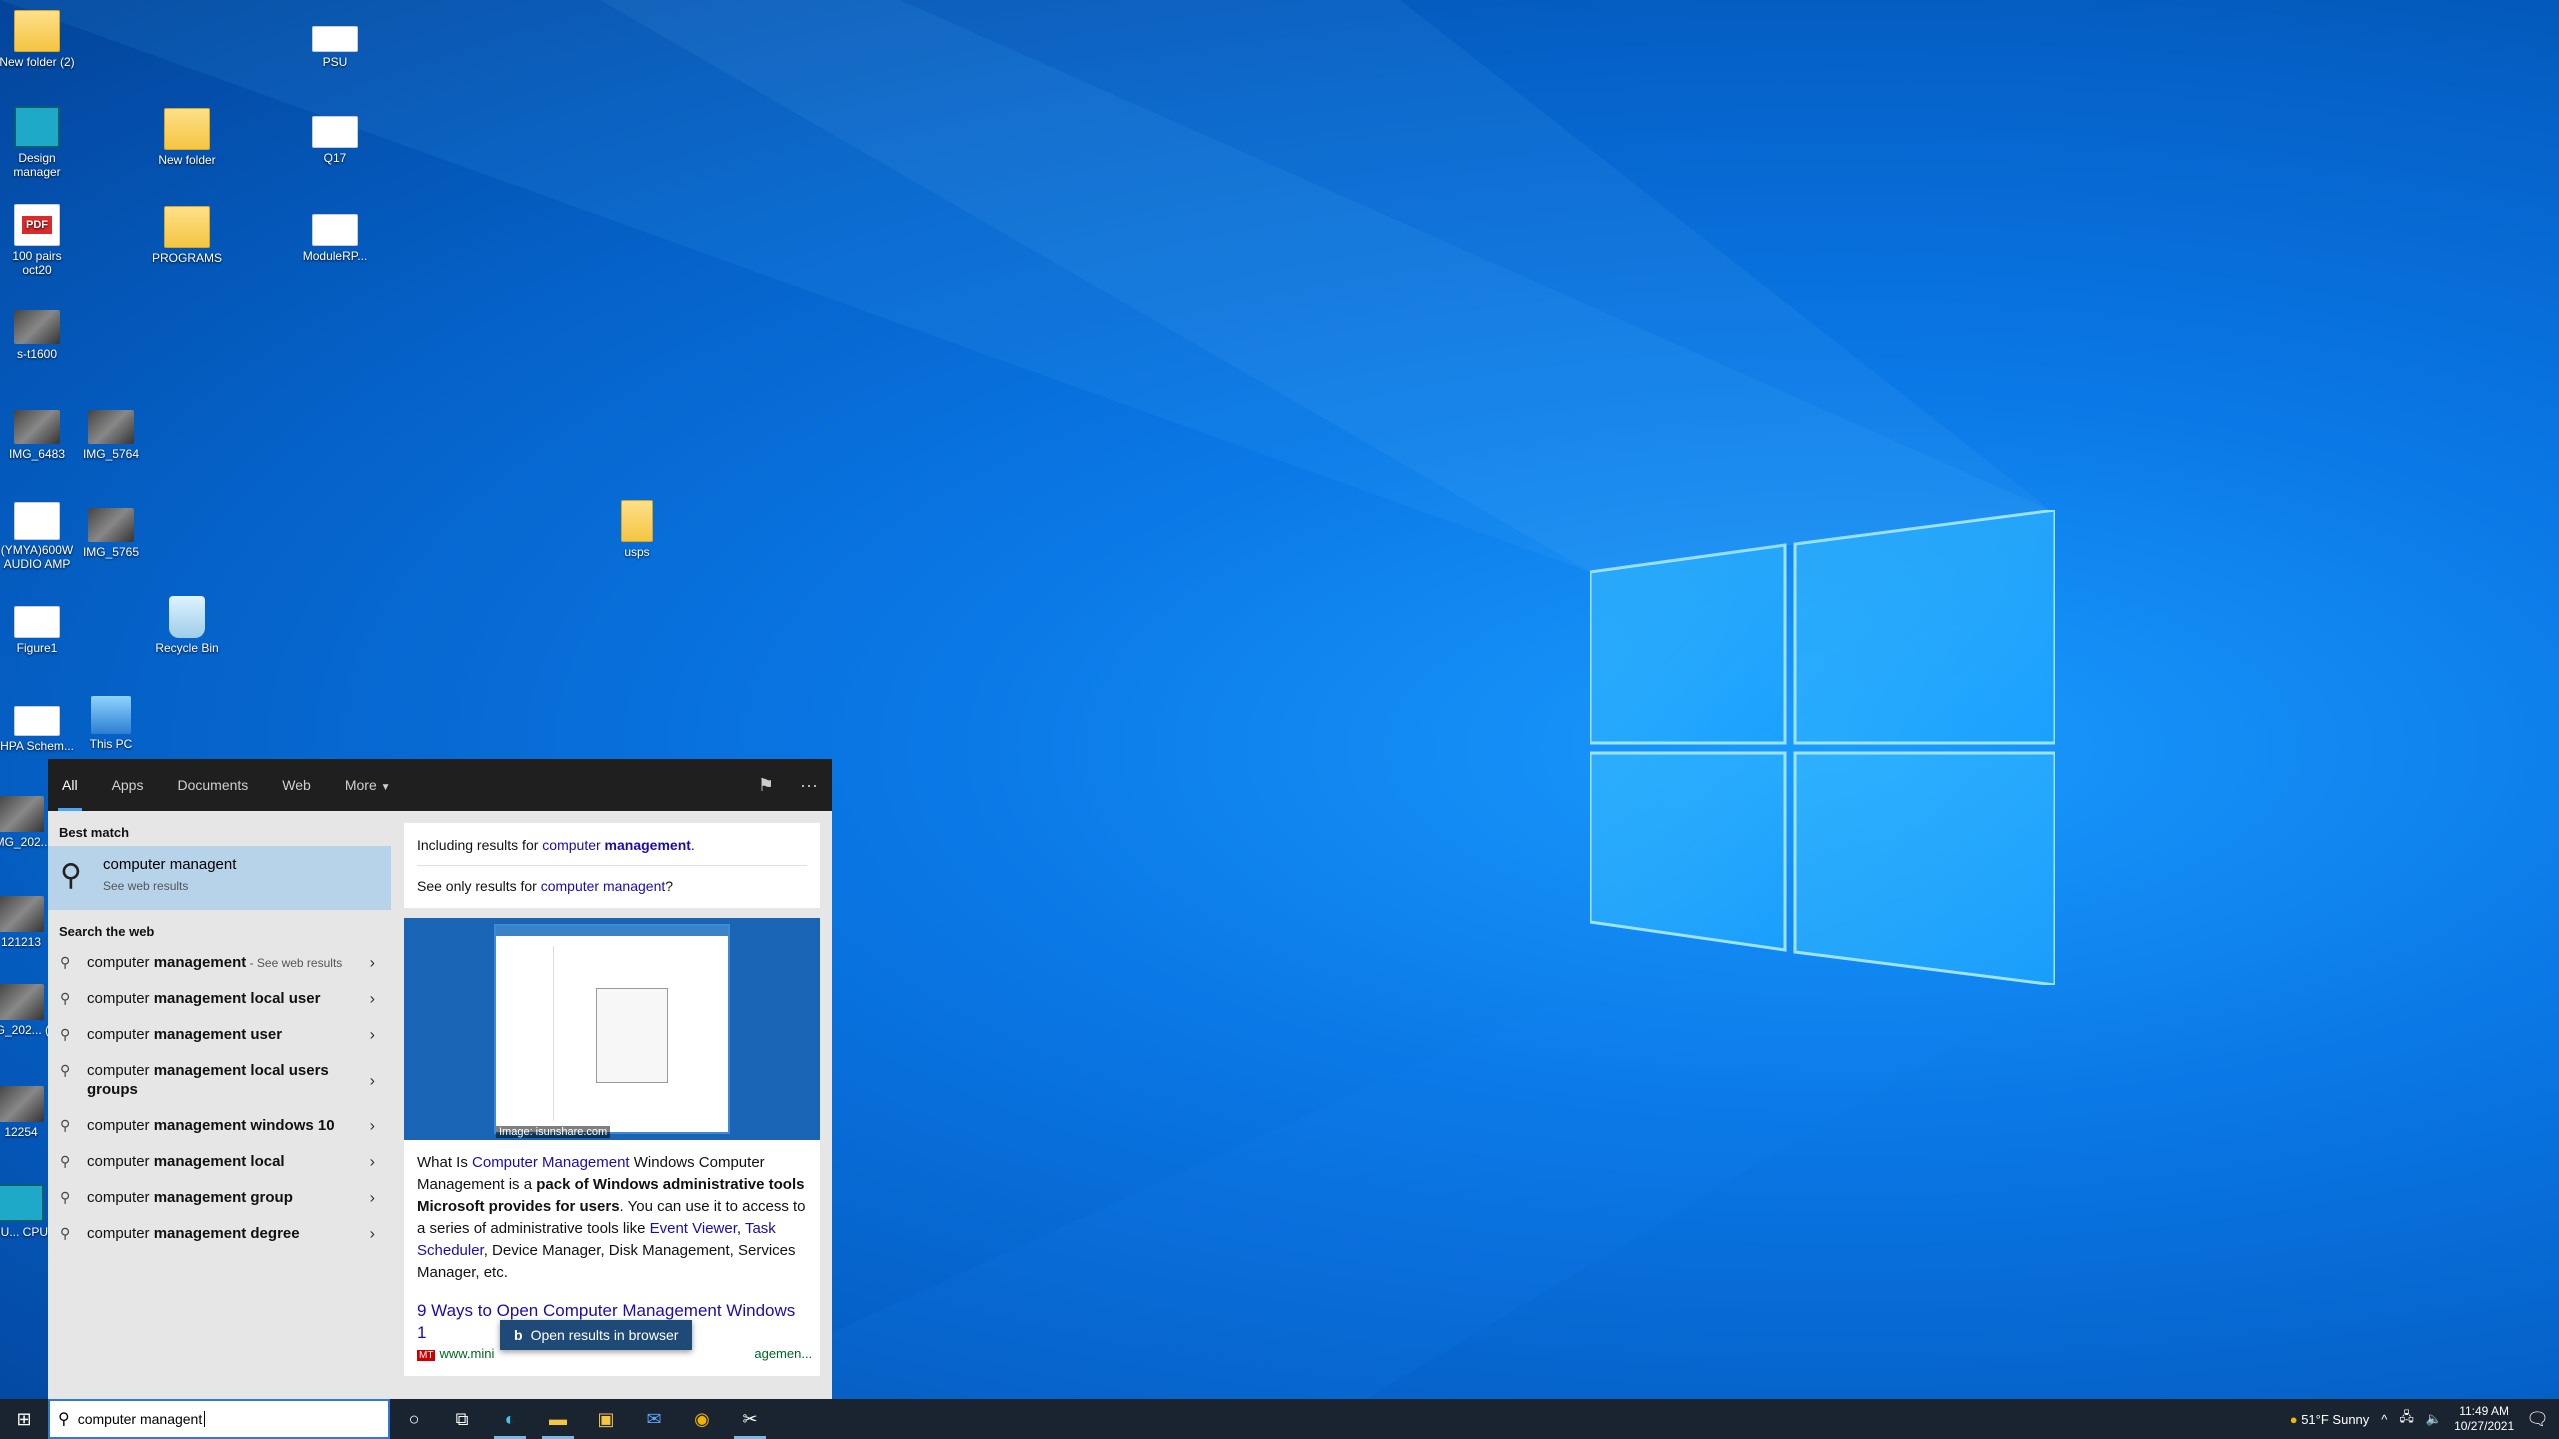 The width and height of the screenshot is (2559, 1439). Describe the element at coordinates (426, 1355) in the screenshot. I see `site-favicon-icon: MT` at that location.